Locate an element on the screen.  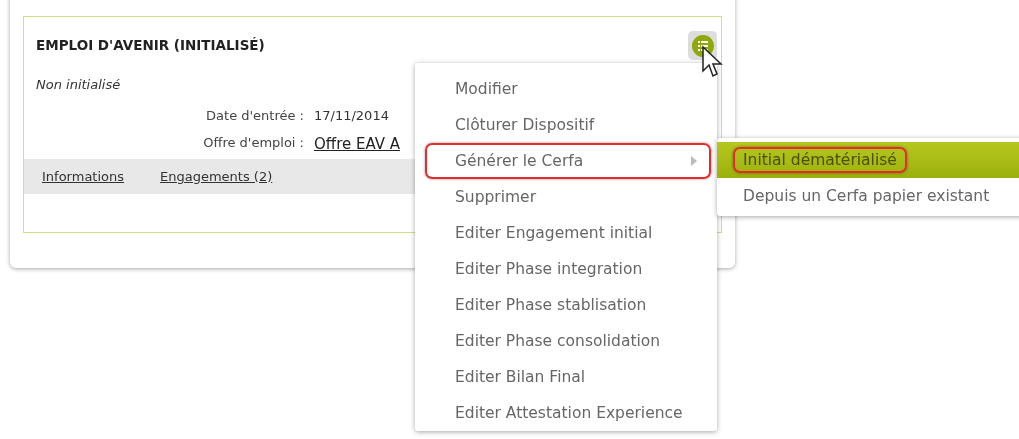
menu-item: Générer le Cerfa is located at coordinates (568, 161).